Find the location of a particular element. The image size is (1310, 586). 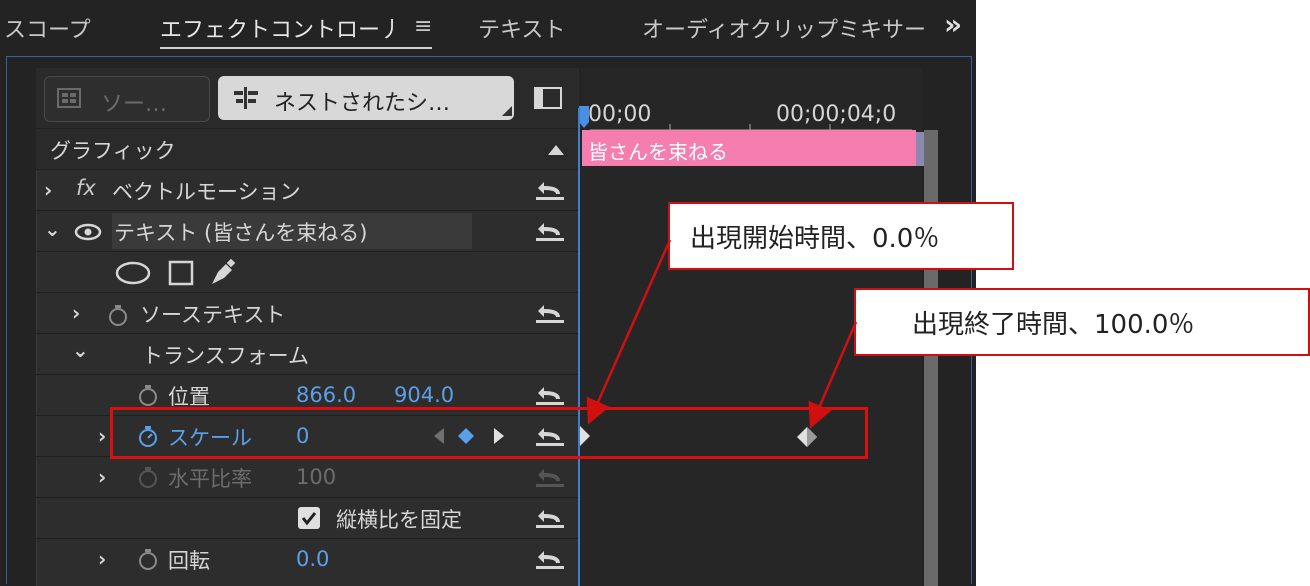

scale-width-value: 100 is located at coordinates (316, 477).